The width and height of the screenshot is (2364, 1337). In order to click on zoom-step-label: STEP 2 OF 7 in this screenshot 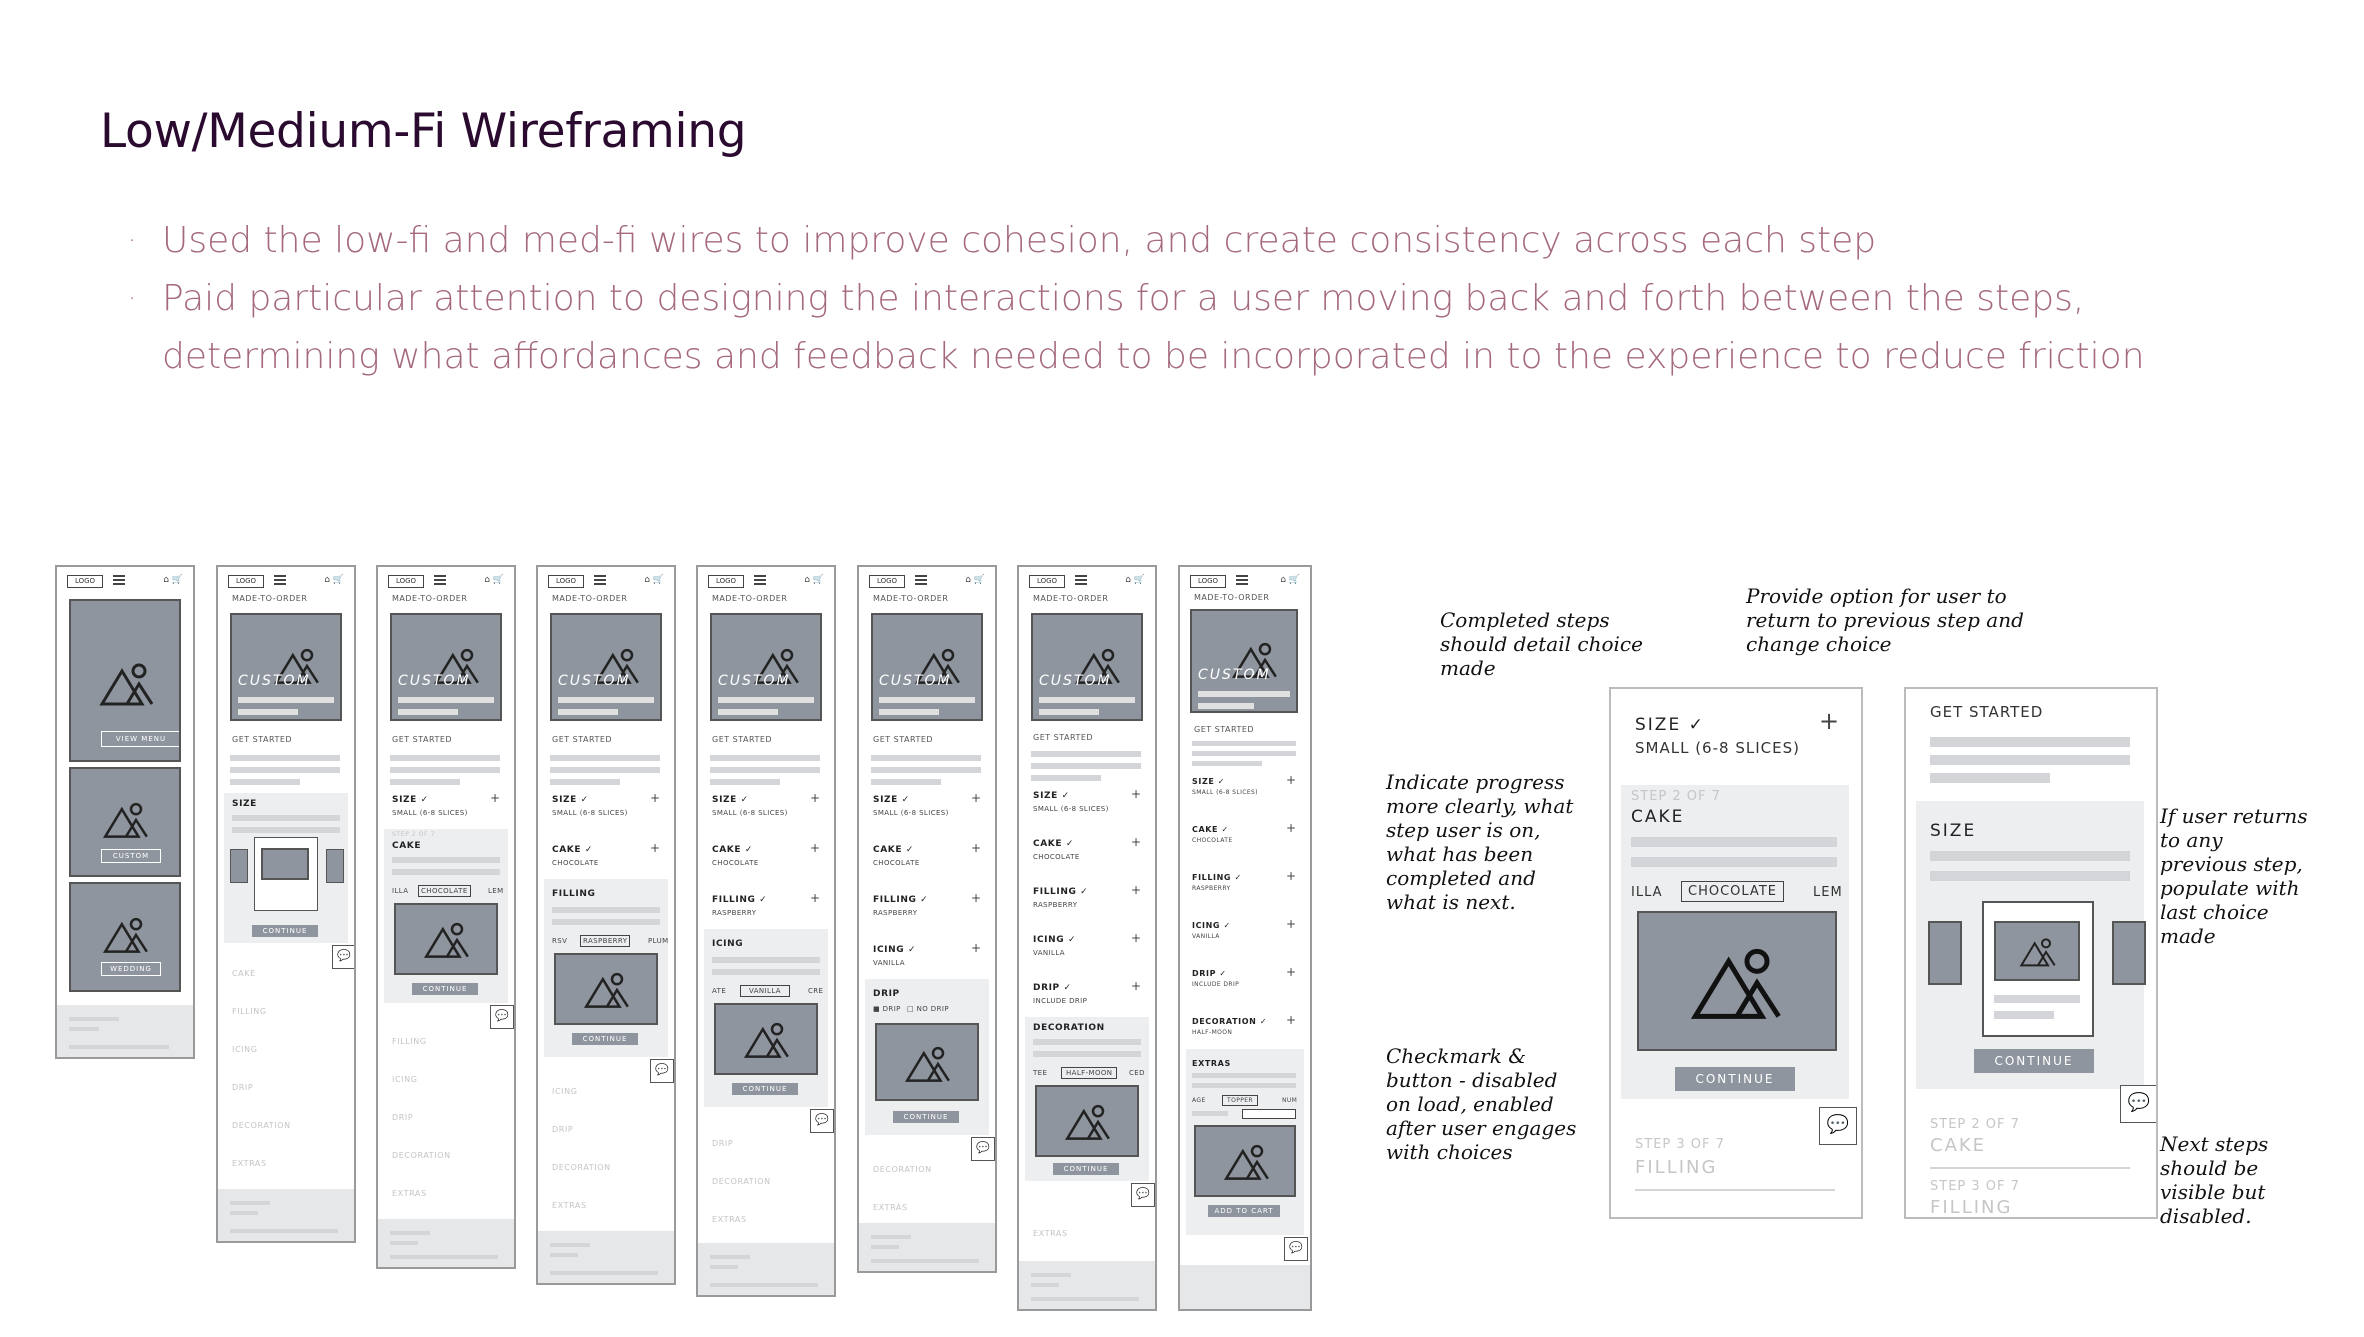, I will do `click(1676, 796)`.